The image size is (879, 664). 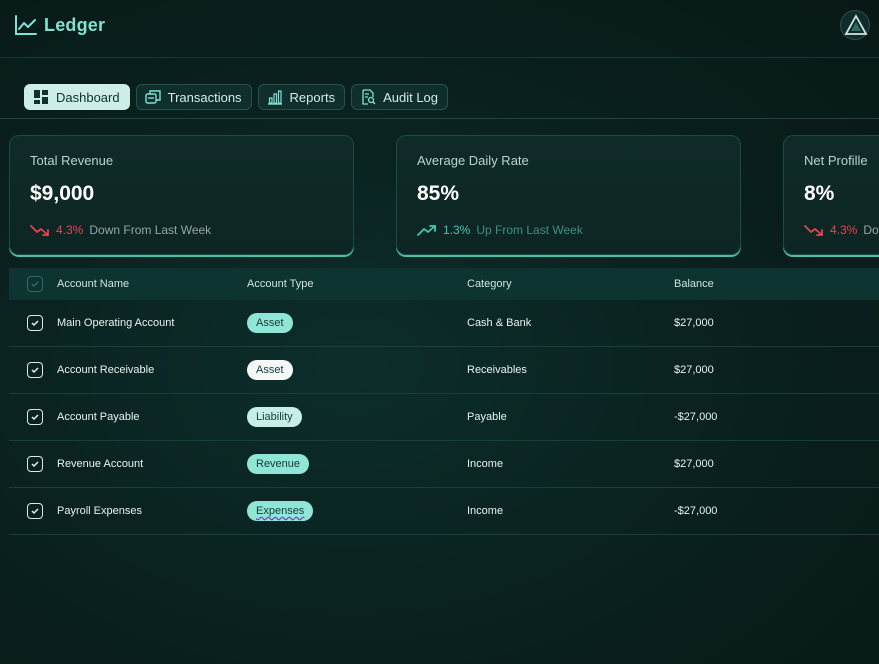 I want to click on trend-line-icon, so click(x=26, y=25).